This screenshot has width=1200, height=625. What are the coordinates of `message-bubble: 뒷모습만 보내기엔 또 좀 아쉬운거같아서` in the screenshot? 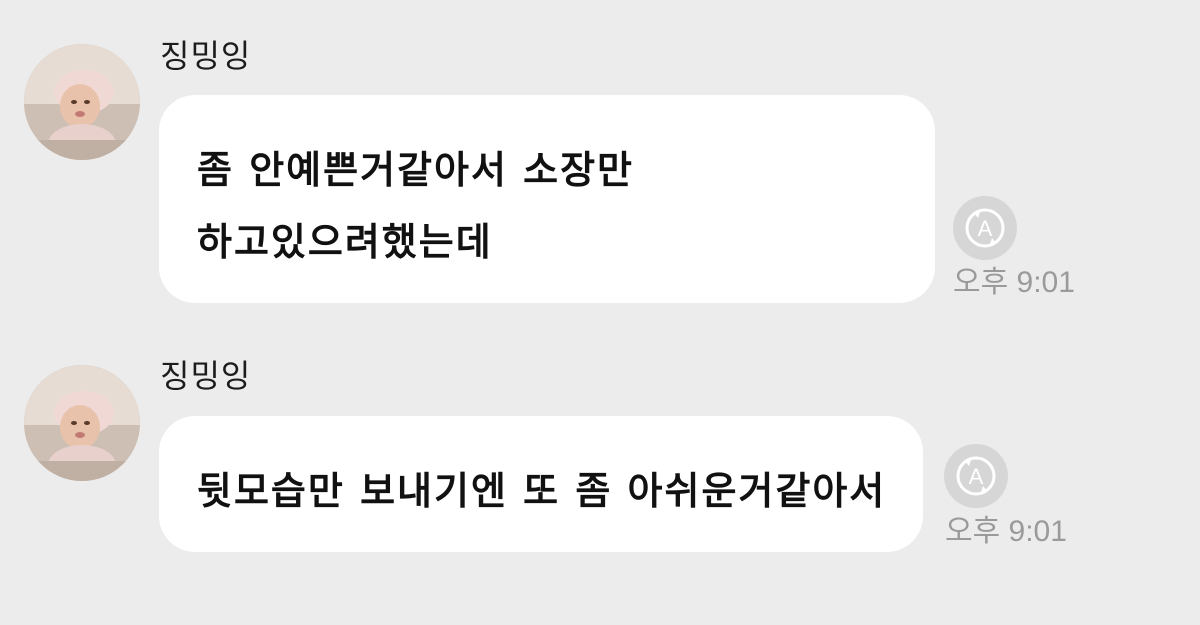 It's located at (541, 484).